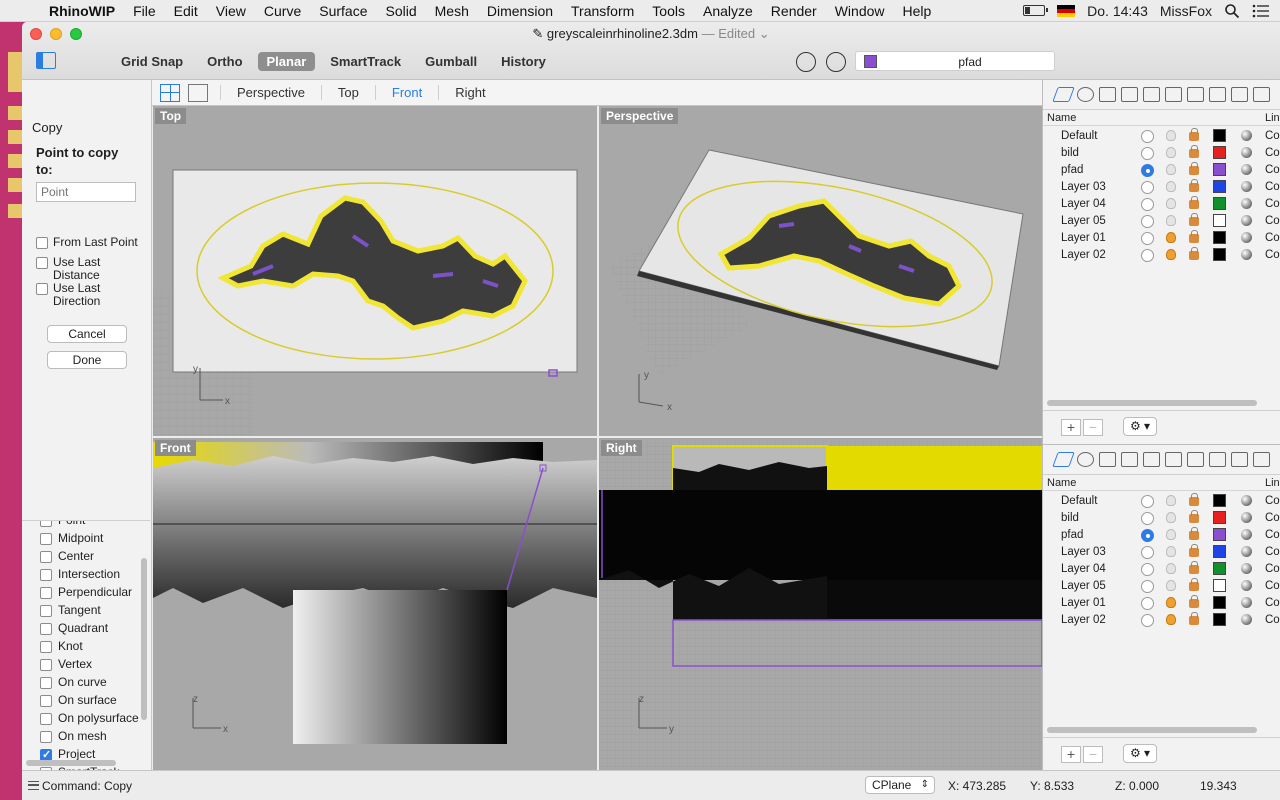 The image size is (1280, 800). What do you see at coordinates (70, 610) in the screenshot?
I see `osnap-tangent: Tangent` at bounding box center [70, 610].